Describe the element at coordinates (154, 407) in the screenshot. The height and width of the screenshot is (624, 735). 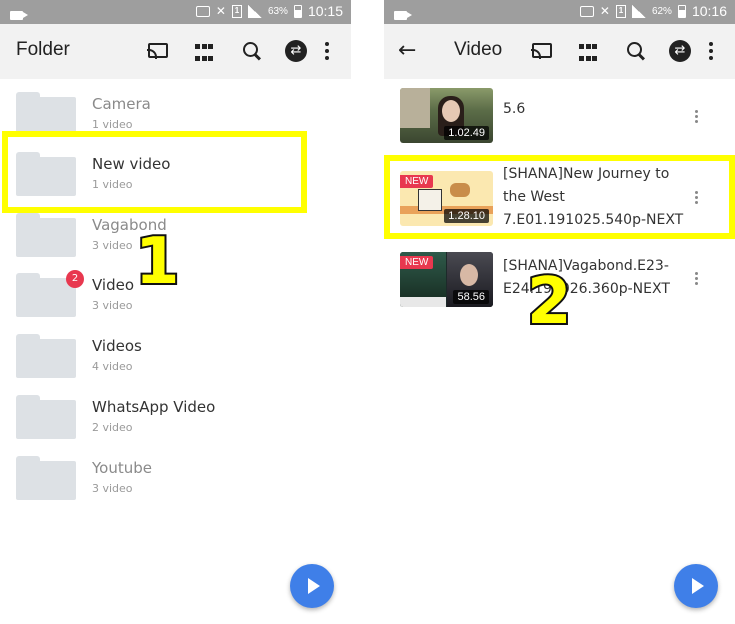
I see `folder-name: WhatsApp Video` at that location.